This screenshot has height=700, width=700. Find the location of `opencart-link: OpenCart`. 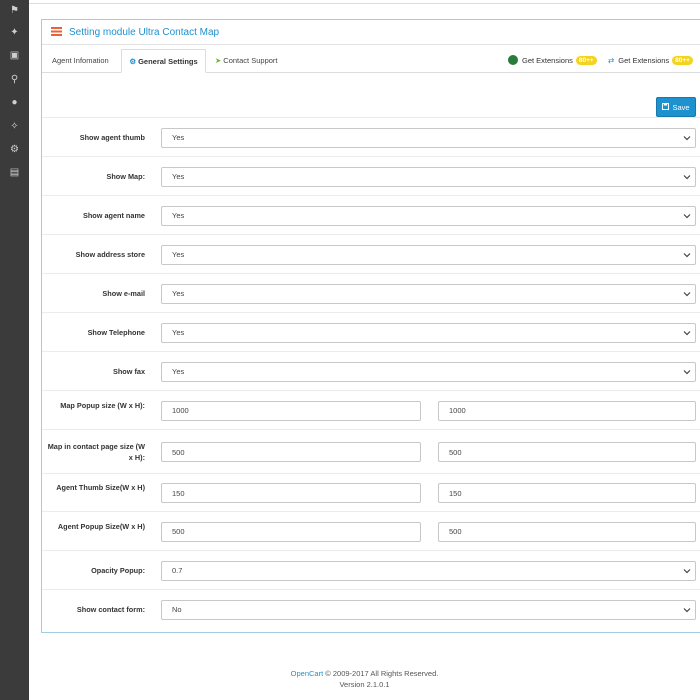

opencart-link: OpenCart is located at coordinates (307, 673).